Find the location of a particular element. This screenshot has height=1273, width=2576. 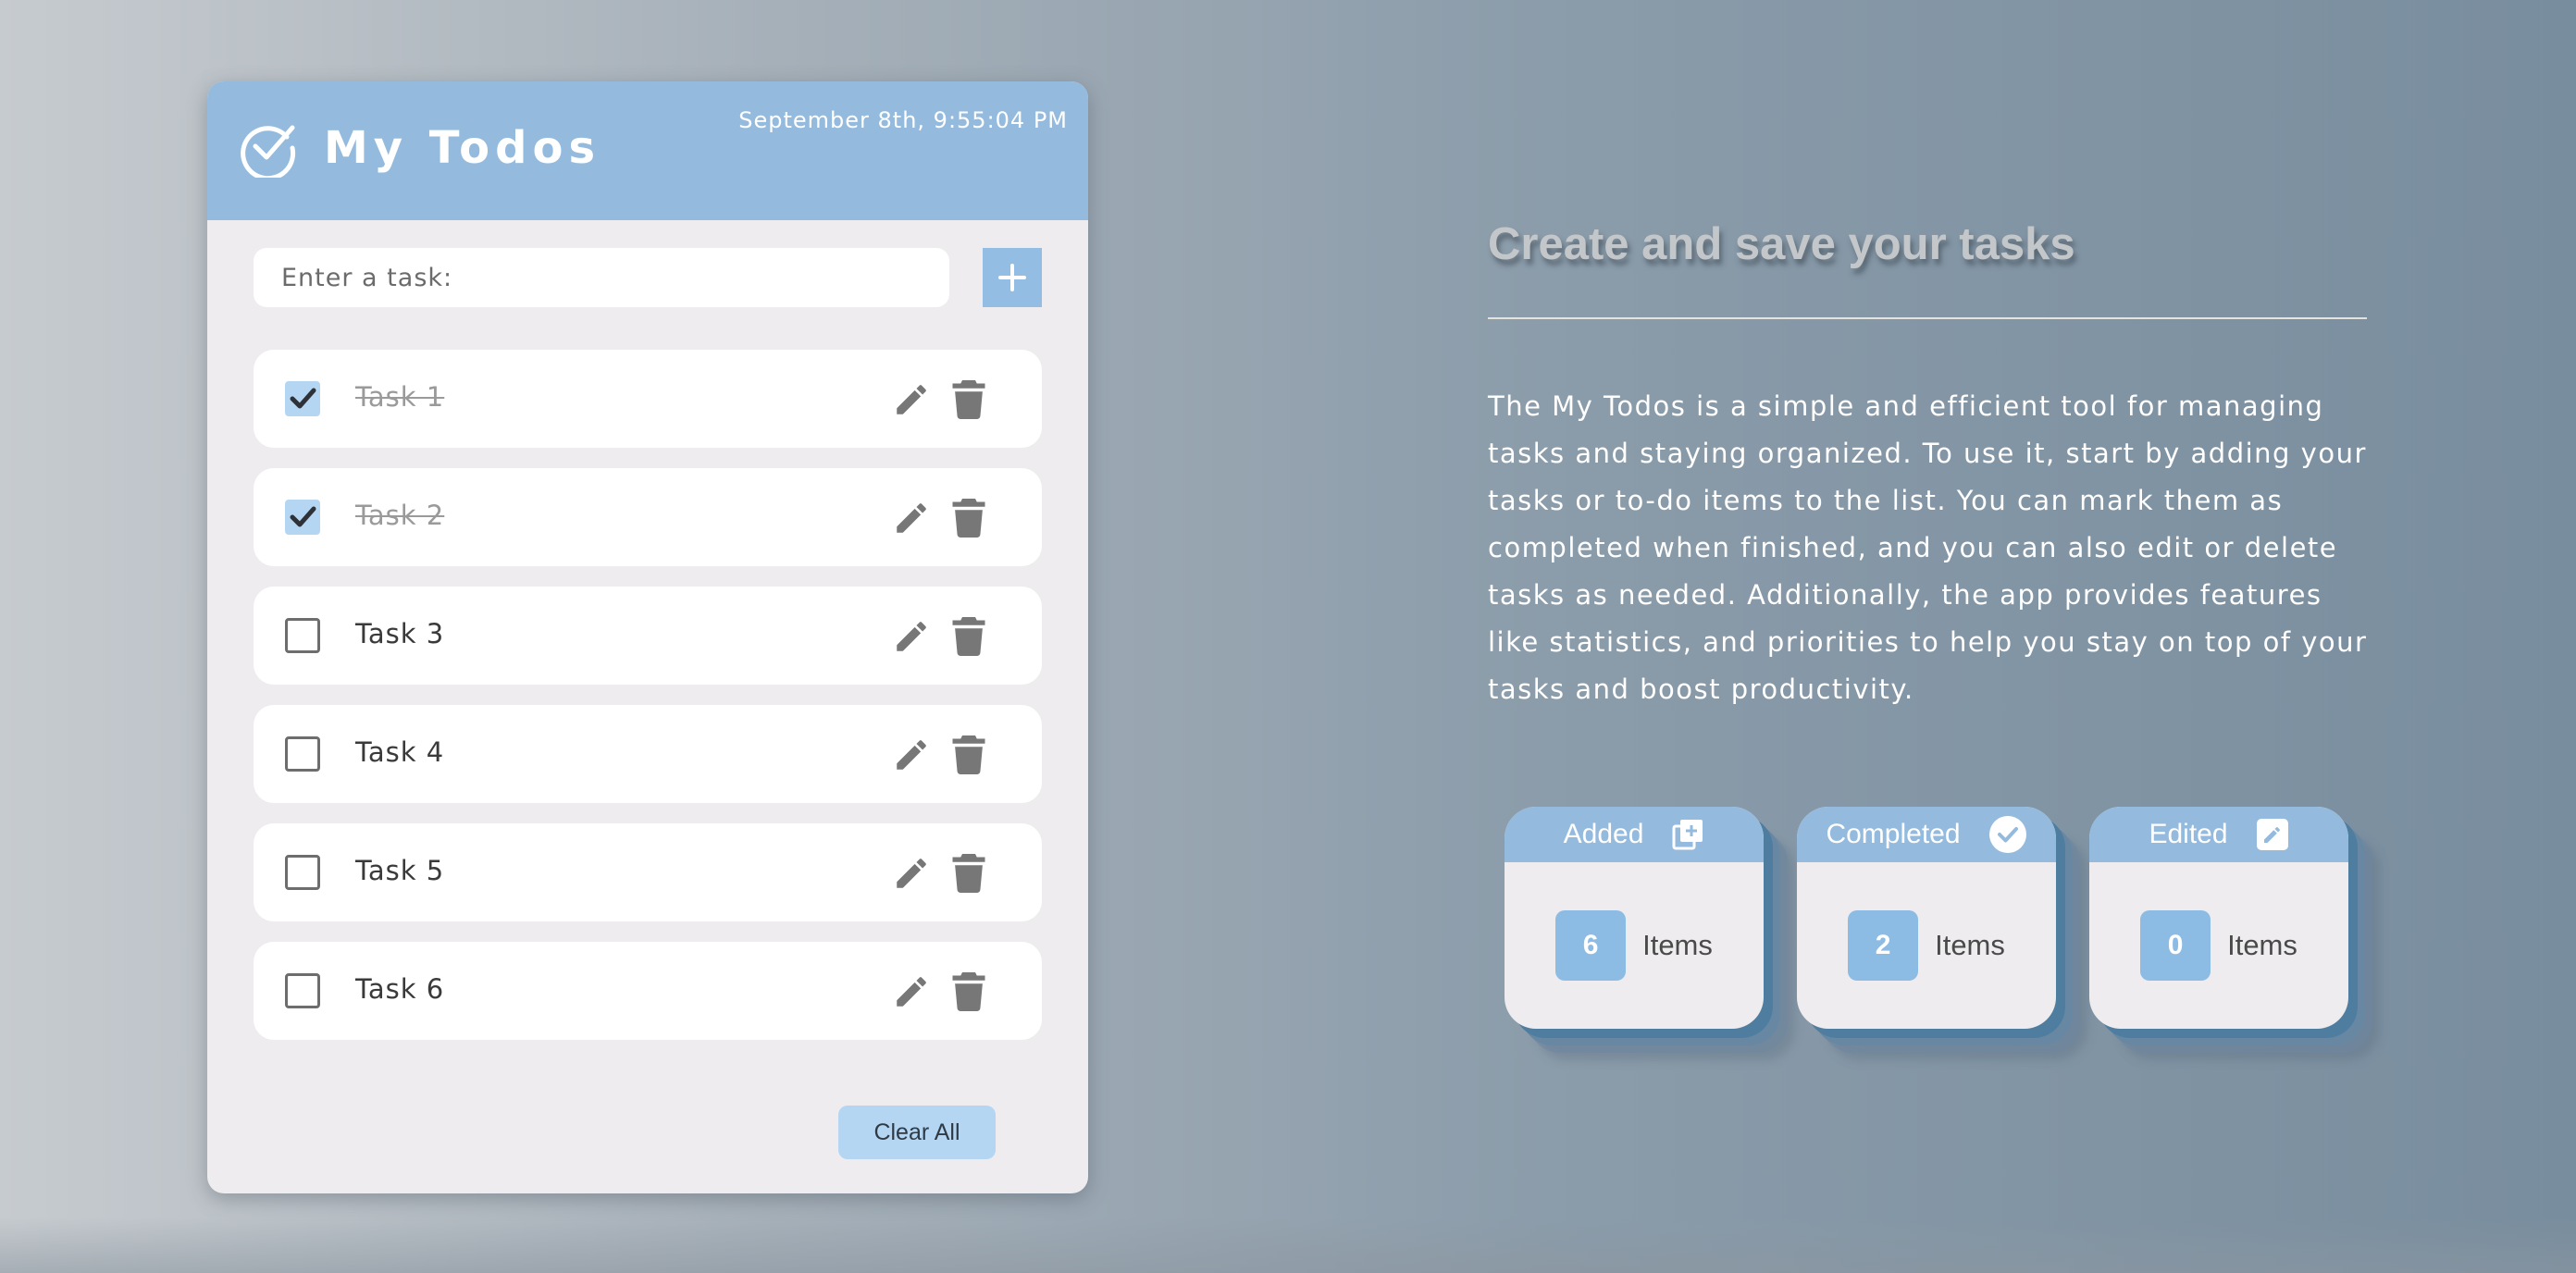

task-item: Task 4 is located at coordinates (648, 754).